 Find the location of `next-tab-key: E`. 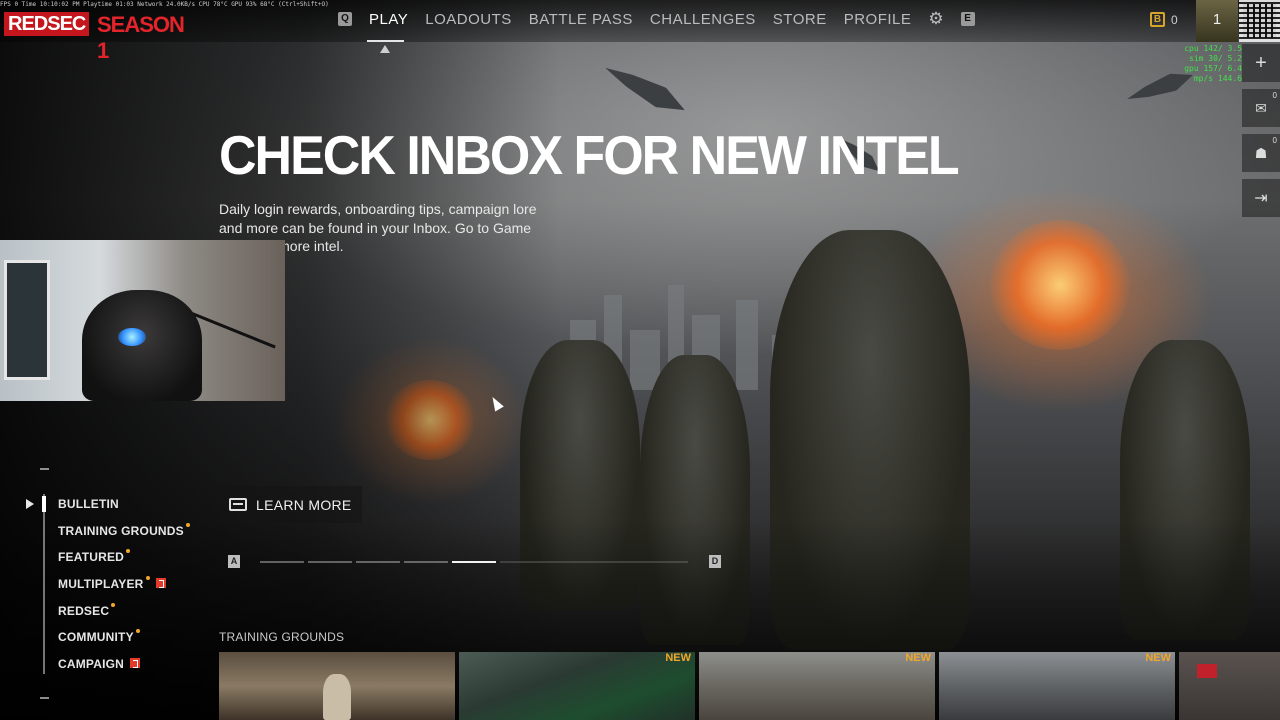

next-tab-key: E is located at coordinates (967, 19).